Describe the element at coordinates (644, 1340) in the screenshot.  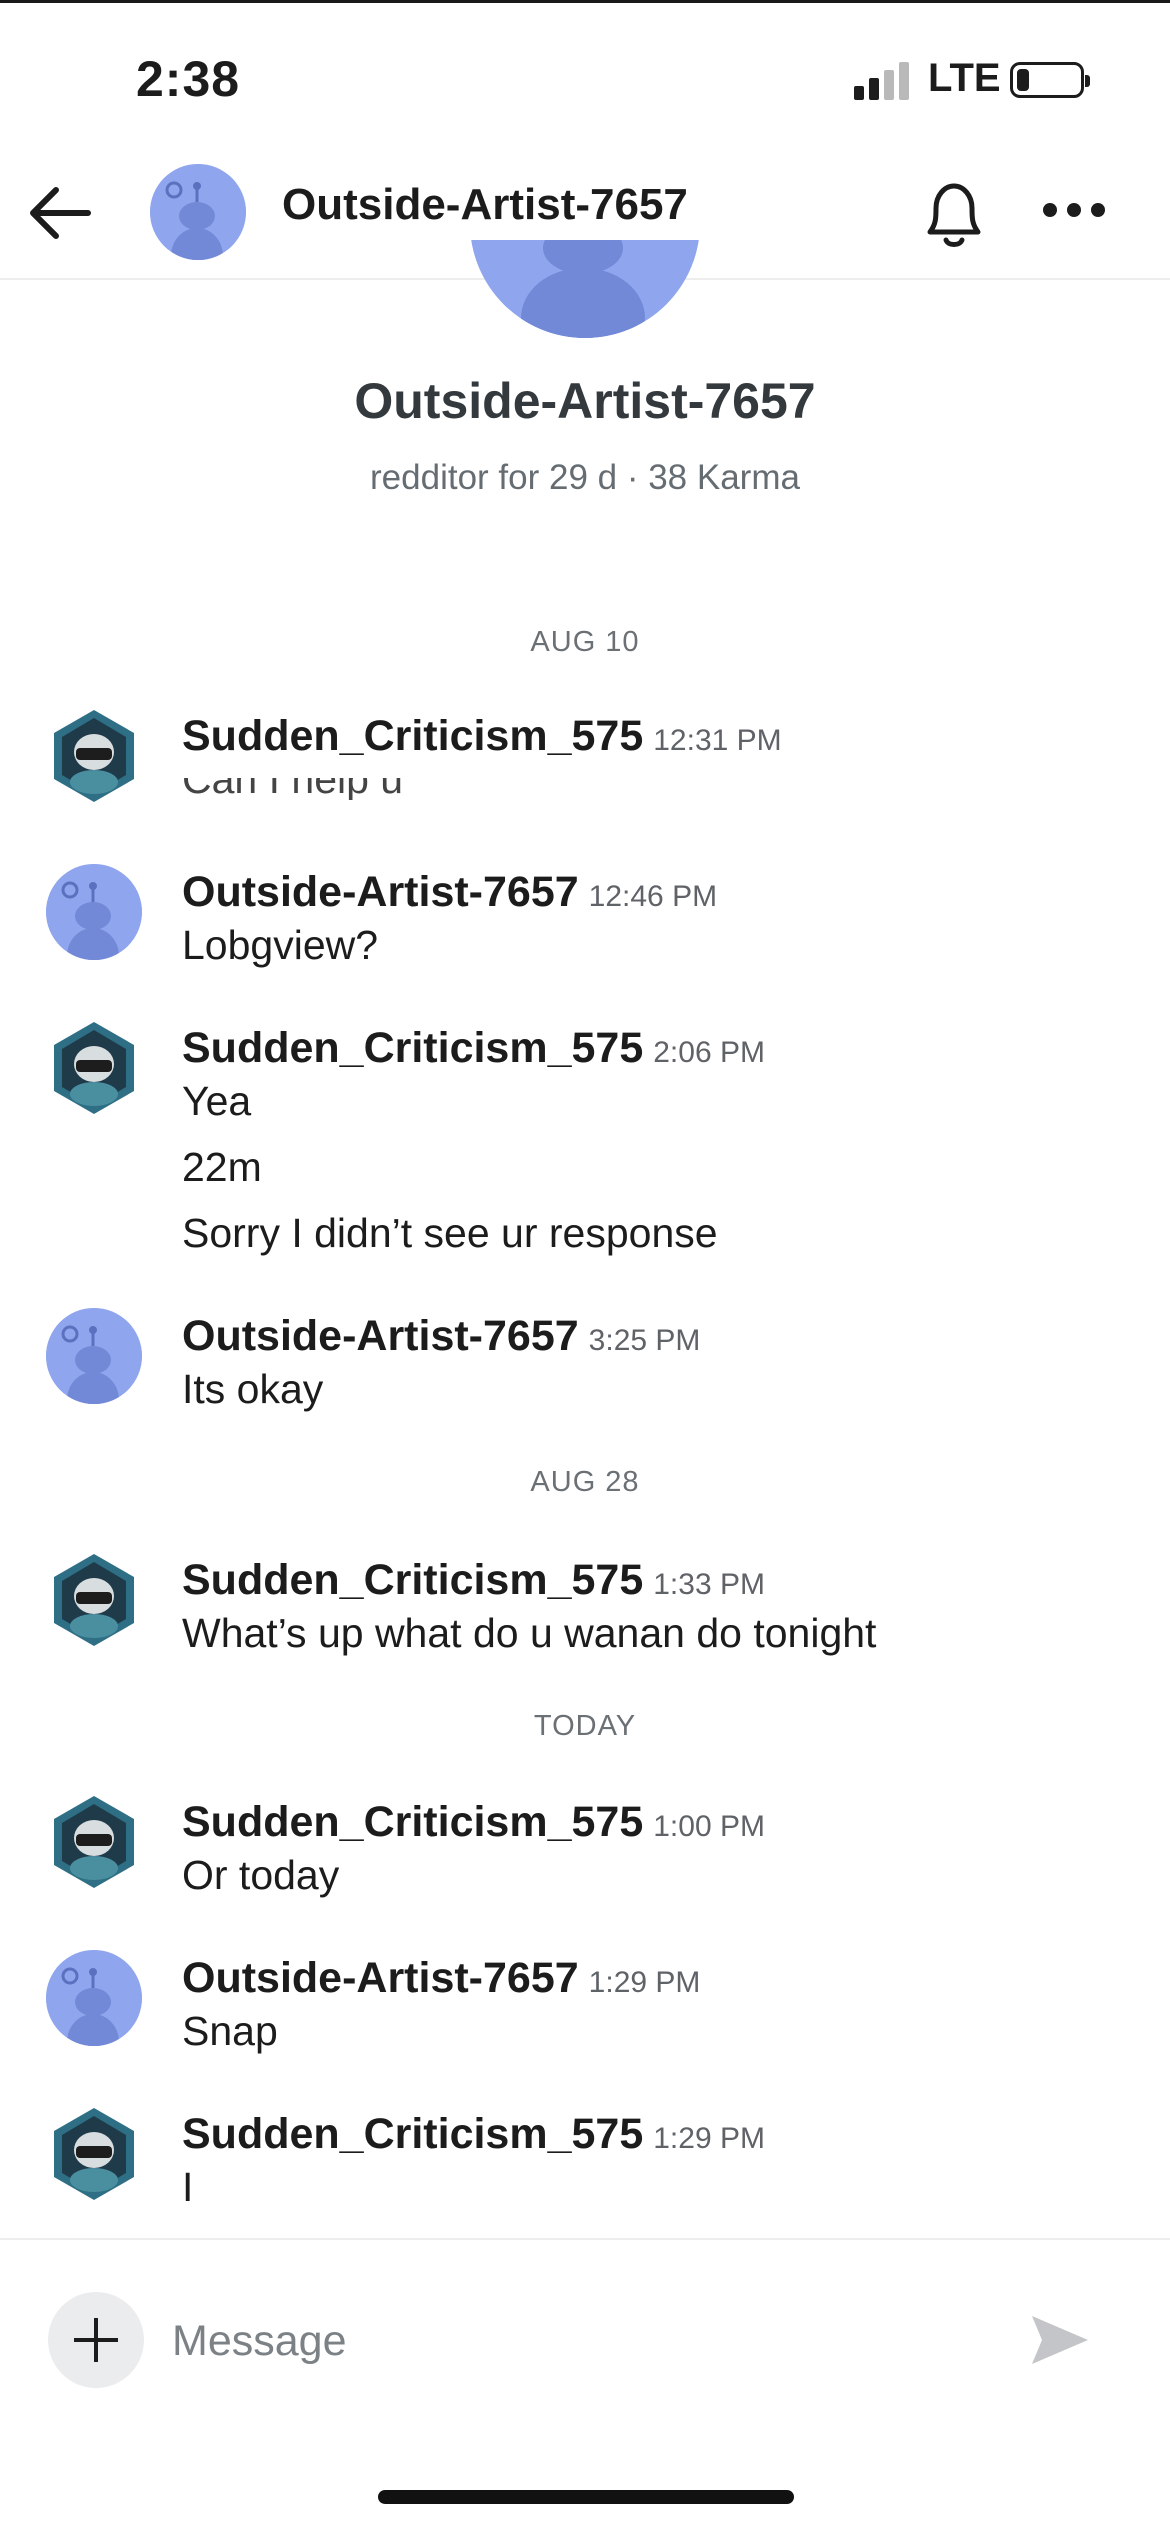
I see `message-time: 3:25 PM` at that location.